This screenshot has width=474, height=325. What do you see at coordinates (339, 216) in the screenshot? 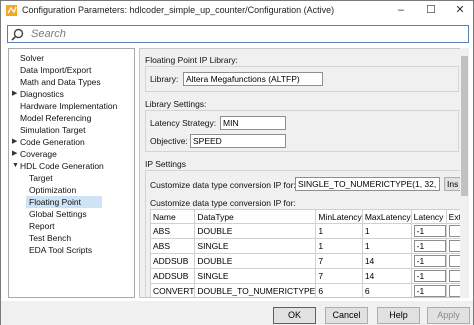
I see `column-header-minlatency: MinLatency` at bounding box center [339, 216].